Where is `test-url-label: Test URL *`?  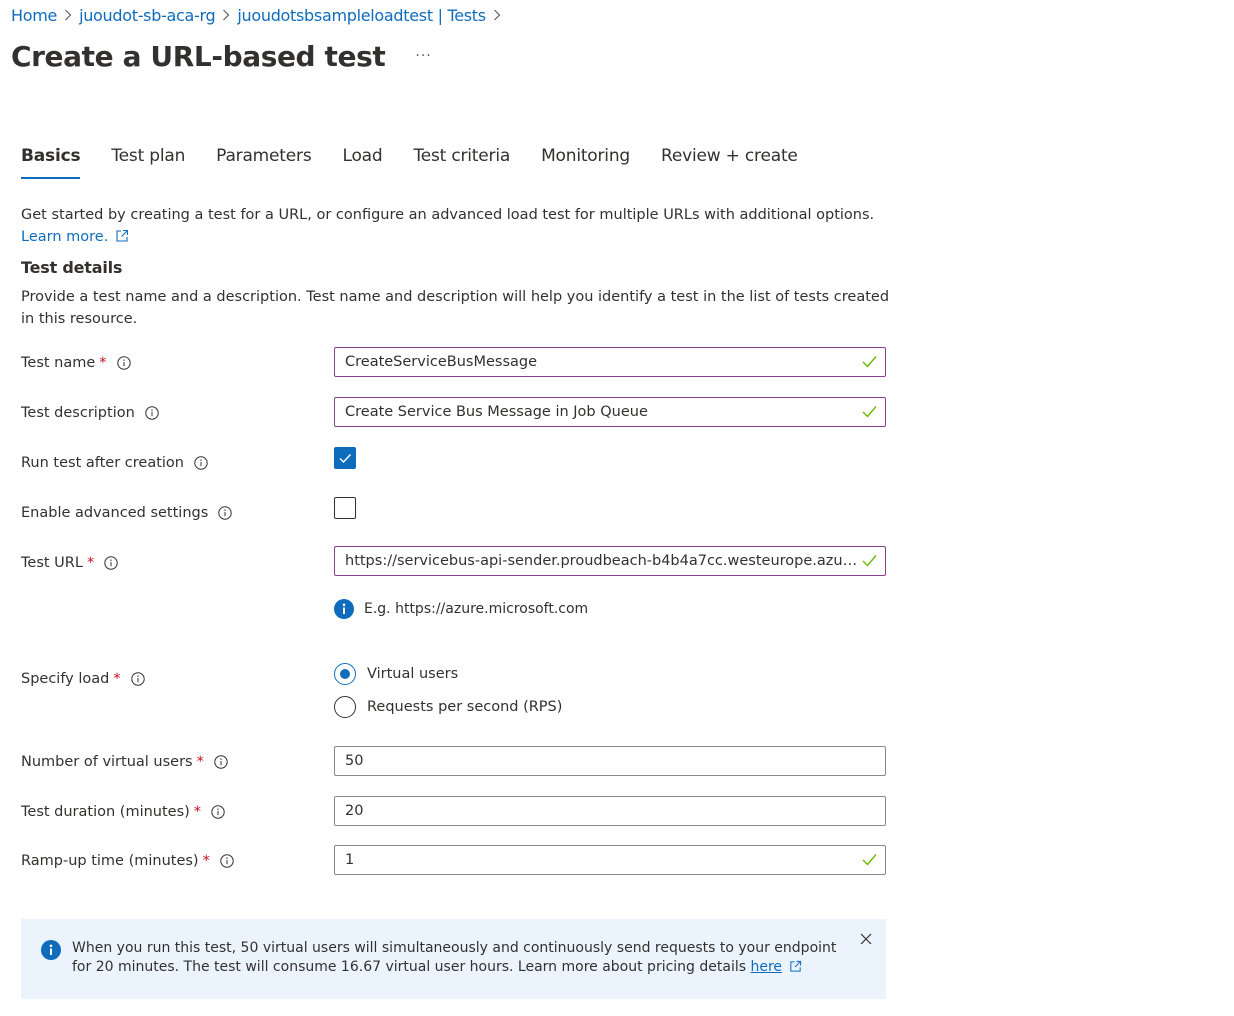
test-url-label: Test URL * is located at coordinates (69, 563).